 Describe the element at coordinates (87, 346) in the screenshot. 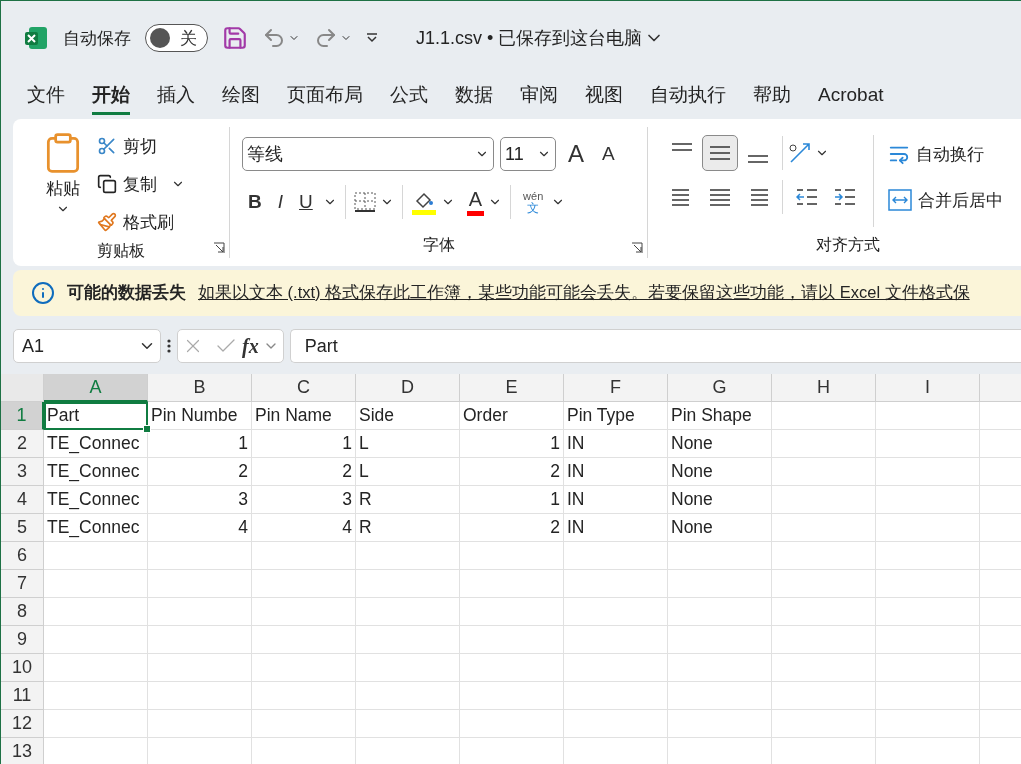

I see `name-box: A1` at that location.